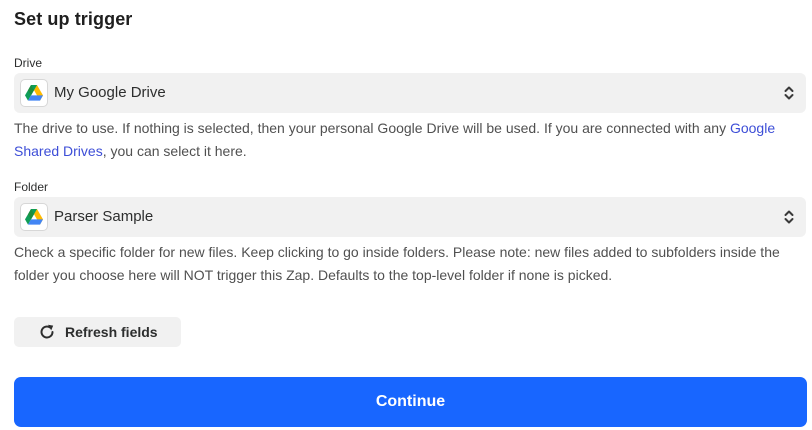 The width and height of the screenshot is (812, 430). I want to click on drive-help-text-after: , you can select it here., so click(174, 150).